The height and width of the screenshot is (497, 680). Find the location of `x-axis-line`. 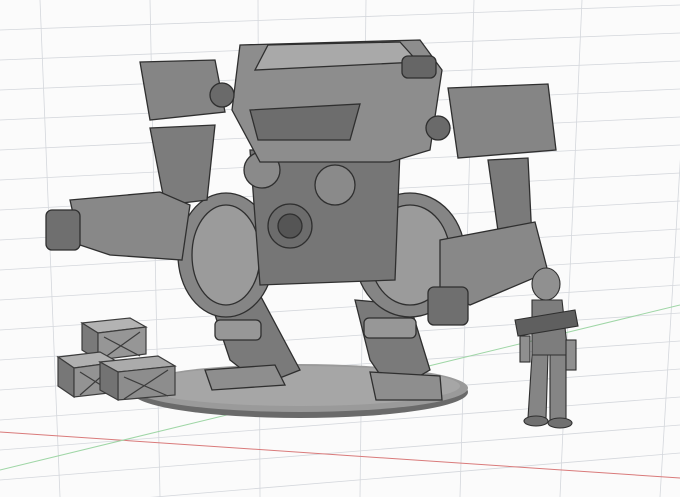

x-axis-line is located at coordinates (340, 455).